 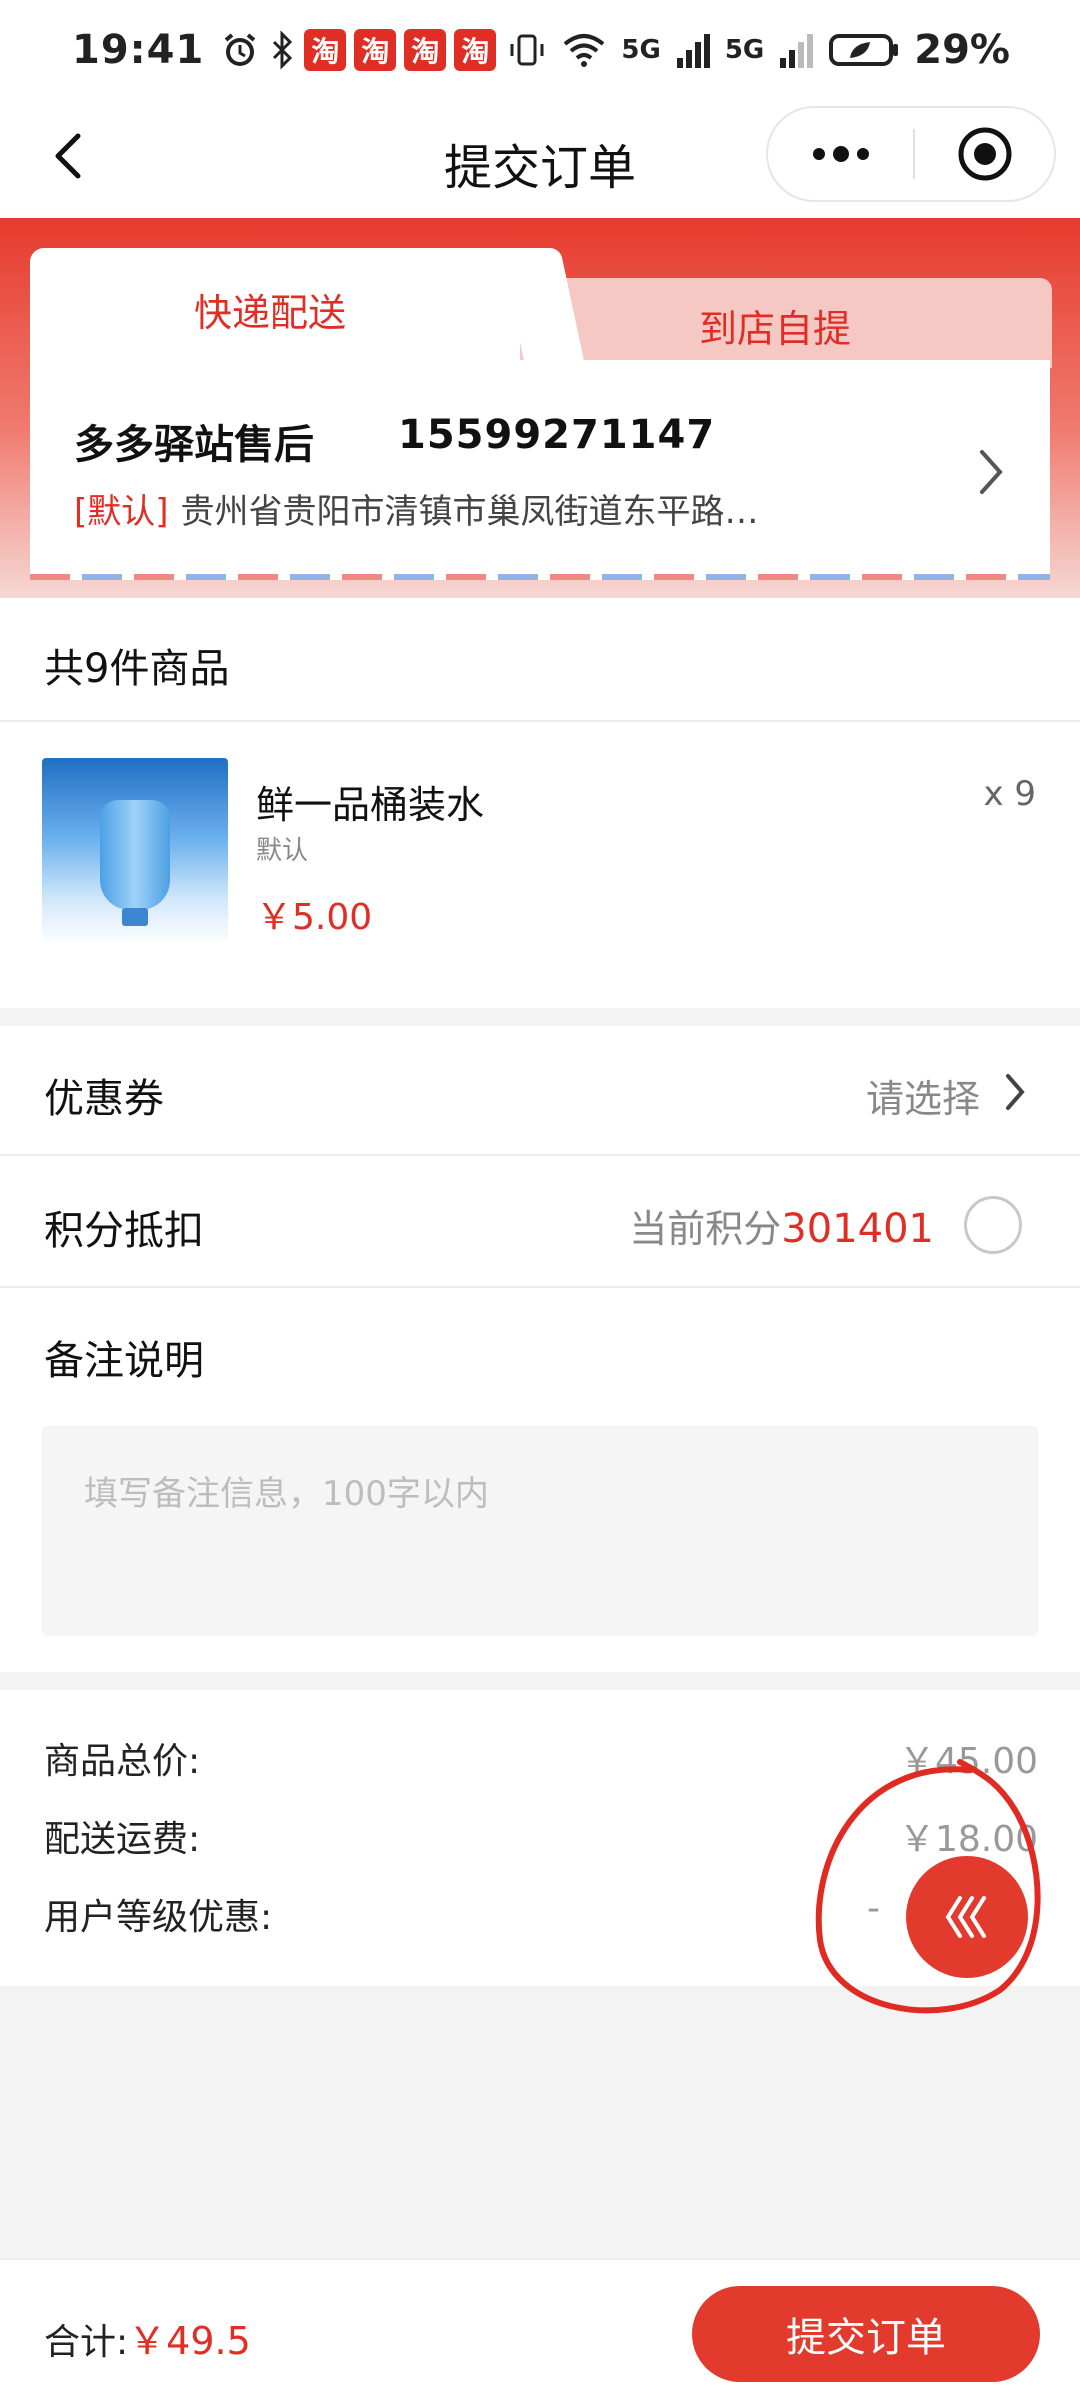 I want to click on battery-percent: 29%, so click(x=962, y=50).